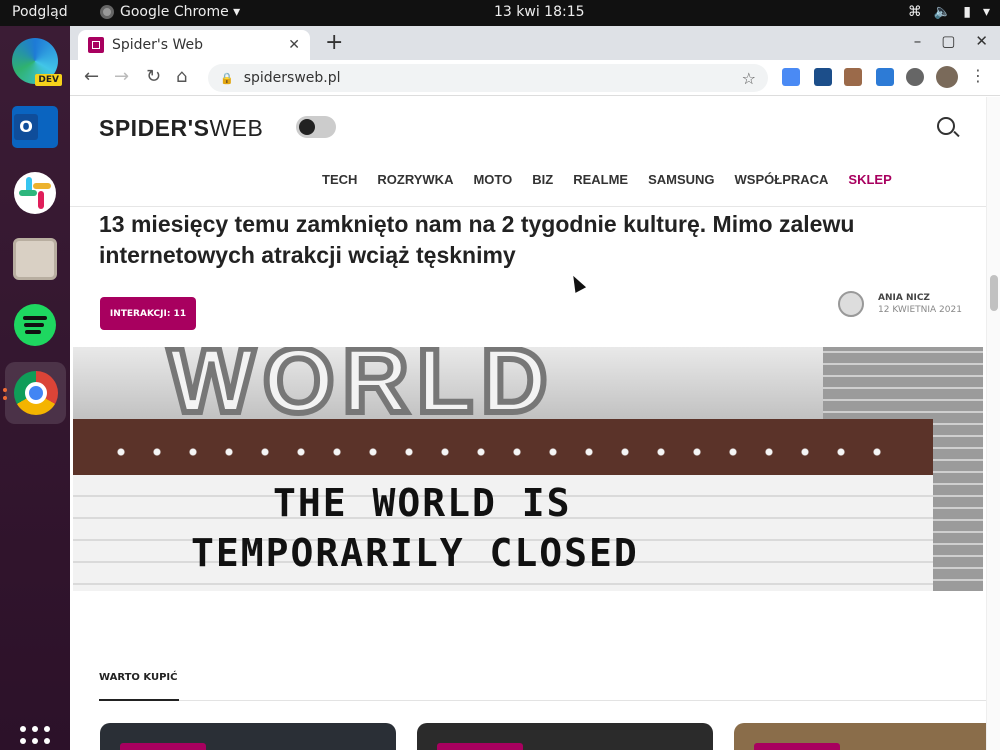 The width and height of the screenshot is (1000, 750). What do you see at coordinates (853, 77) in the screenshot?
I see `notes-extension-icon` at bounding box center [853, 77].